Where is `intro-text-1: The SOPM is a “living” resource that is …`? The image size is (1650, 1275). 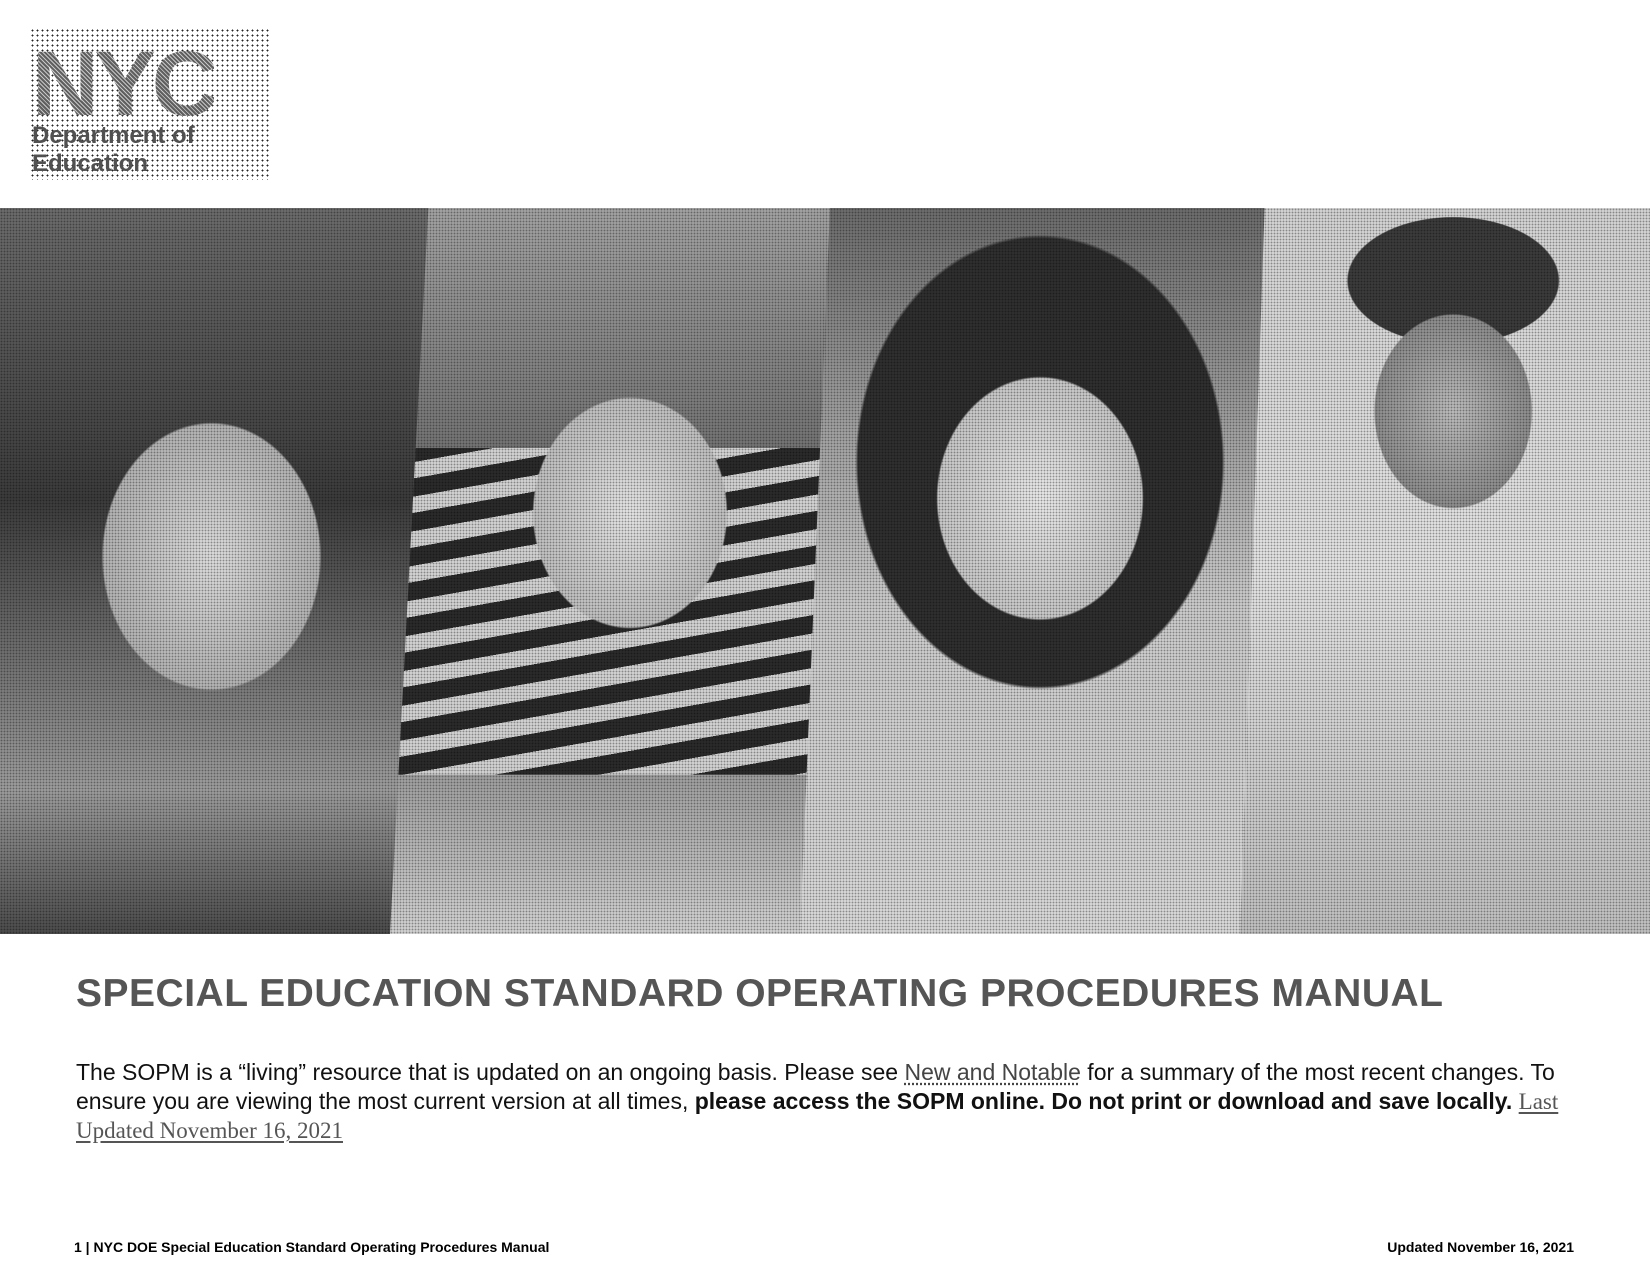 intro-text-1: The SOPM is a “living” resource that is … is located at coordinates (490, 1072).